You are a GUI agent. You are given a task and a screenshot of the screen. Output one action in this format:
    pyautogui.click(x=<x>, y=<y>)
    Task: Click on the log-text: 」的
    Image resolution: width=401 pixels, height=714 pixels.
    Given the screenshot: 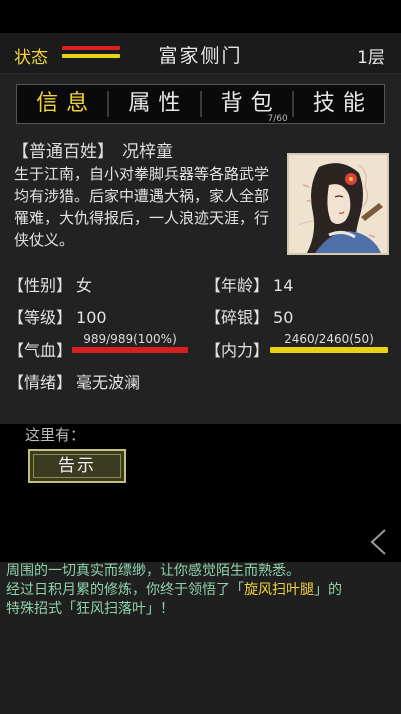 What is the action you would take?
    pyautogui.click(x=328, y=590)
    